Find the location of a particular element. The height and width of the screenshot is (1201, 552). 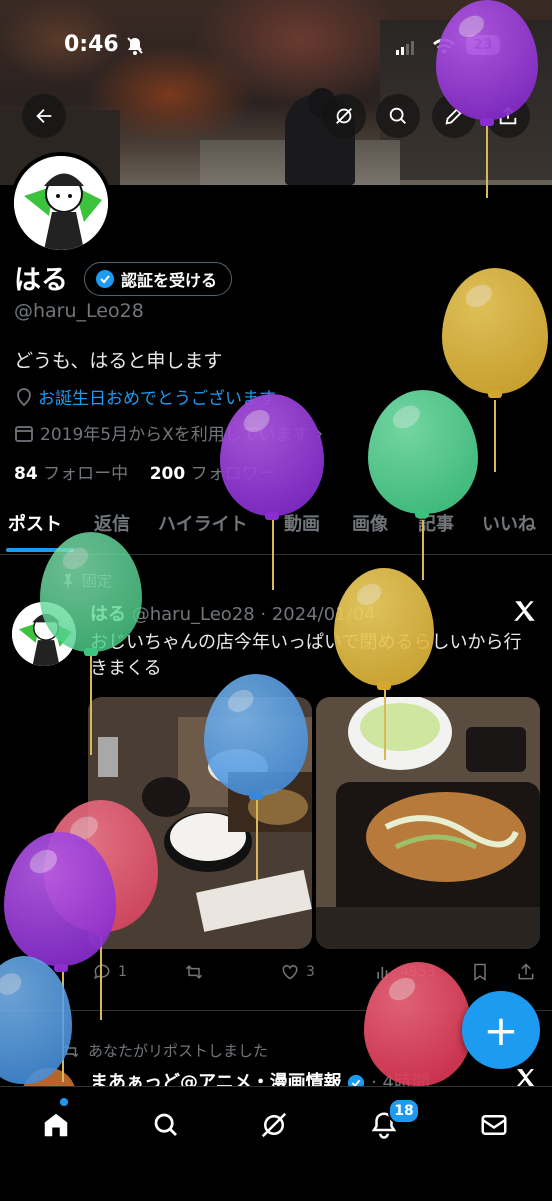

nav-home is located at coordinates (56, 1125).